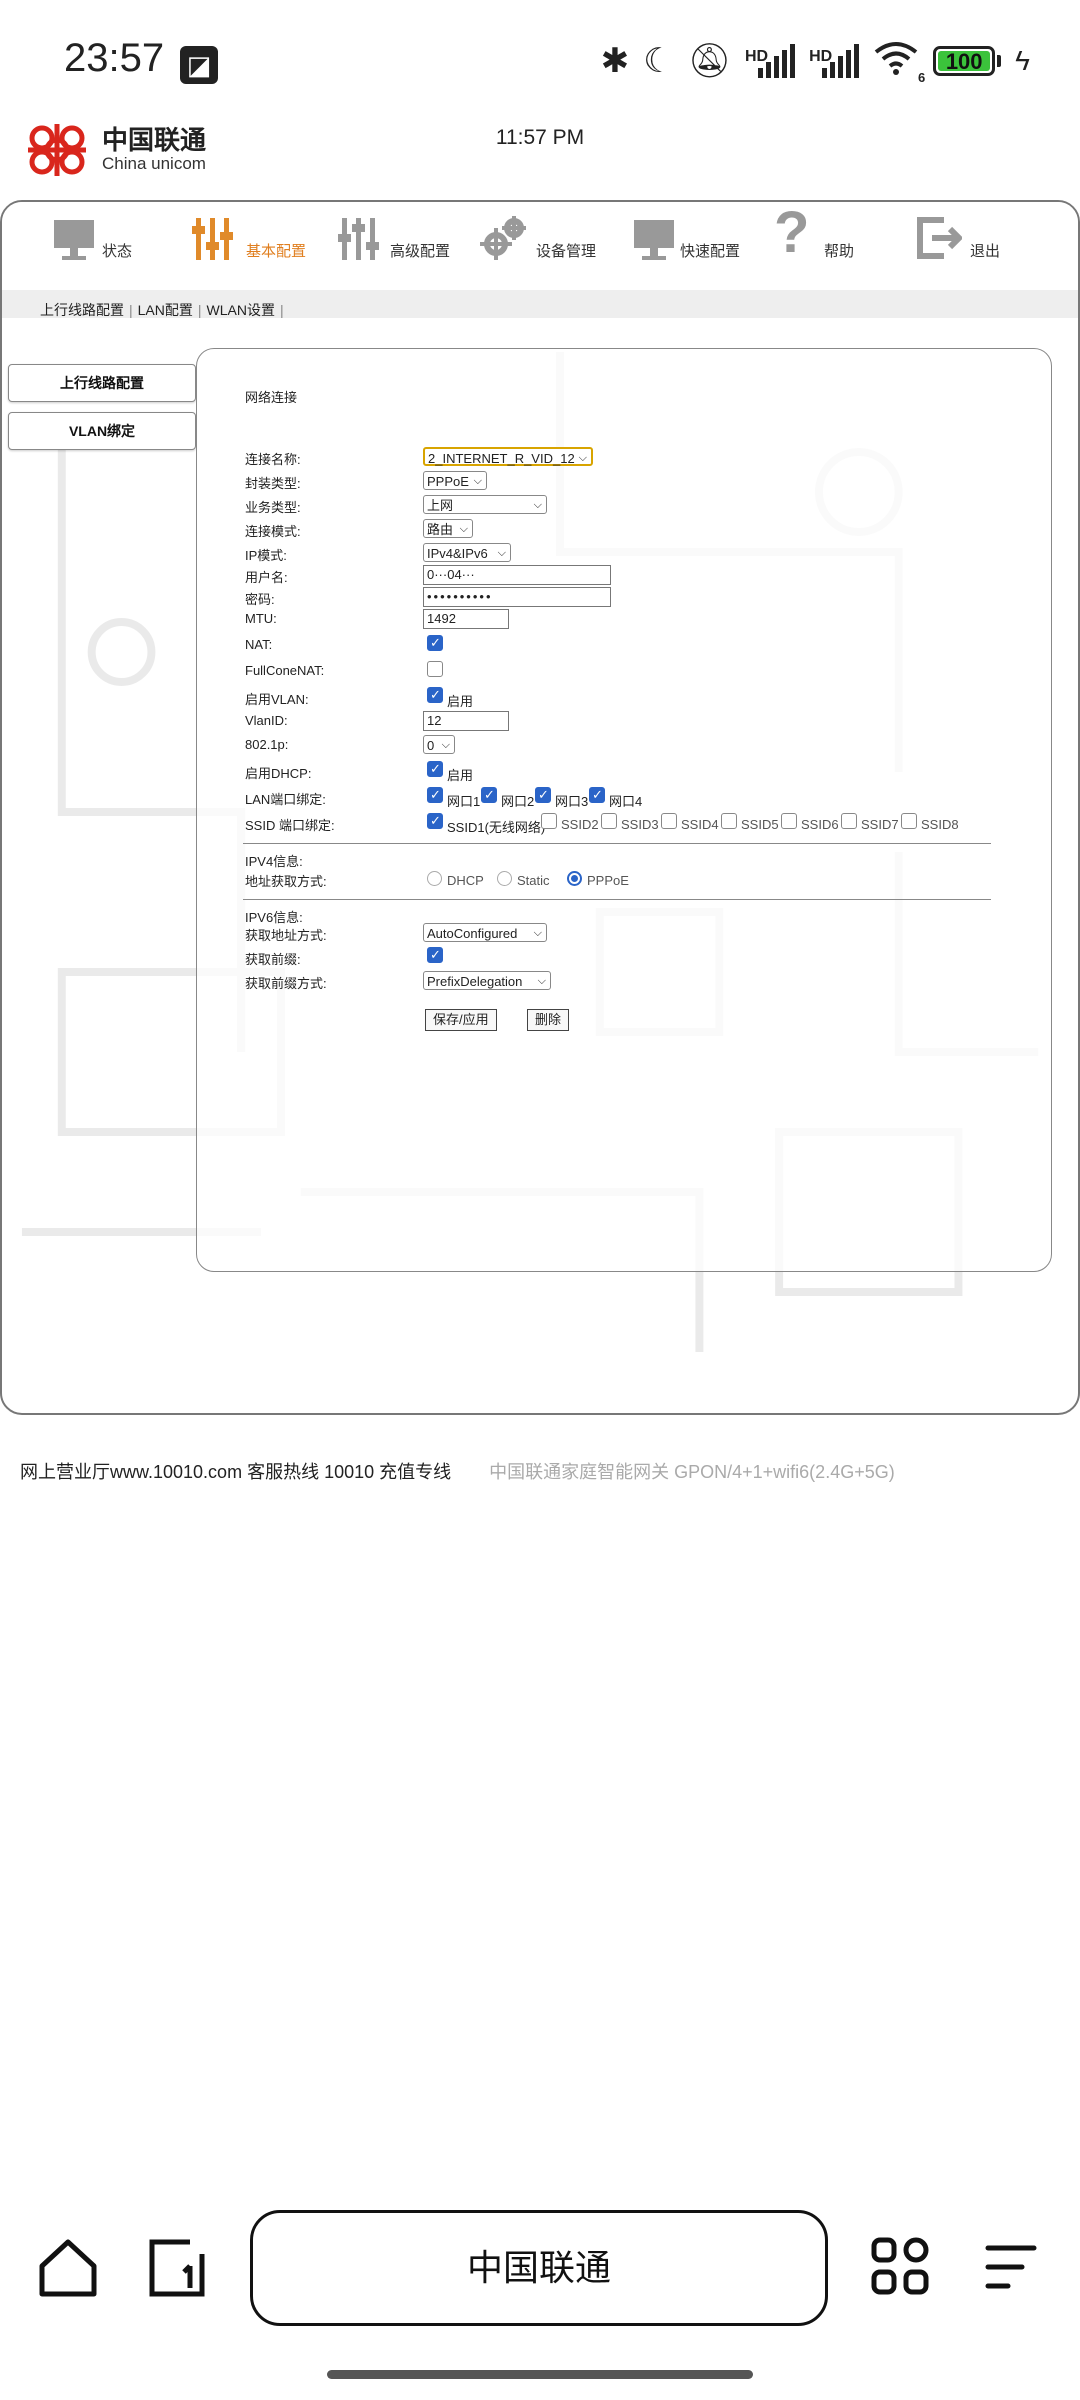 Image resolution: width=1080 pixels, height=2400 pixels. Describe the element at coordinates (824, 246) in the screenshot. I see `nav-help: ? 帮助` at that location.